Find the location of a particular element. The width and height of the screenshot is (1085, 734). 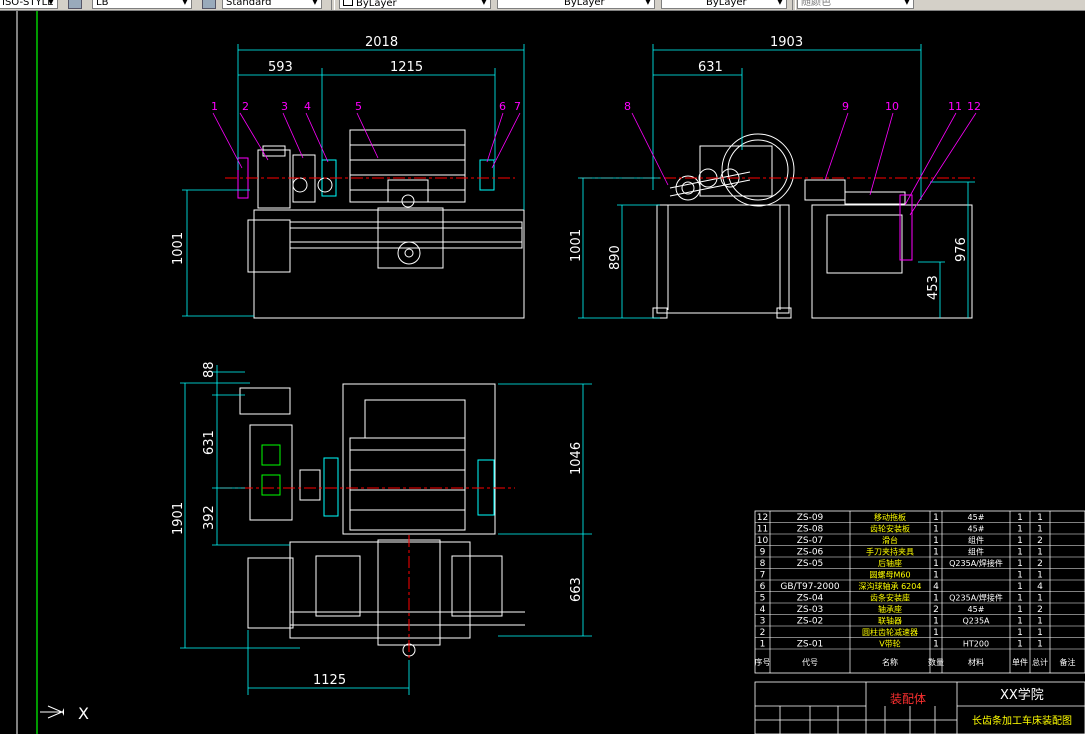

side-leaders is located at coordinates (804, 164).